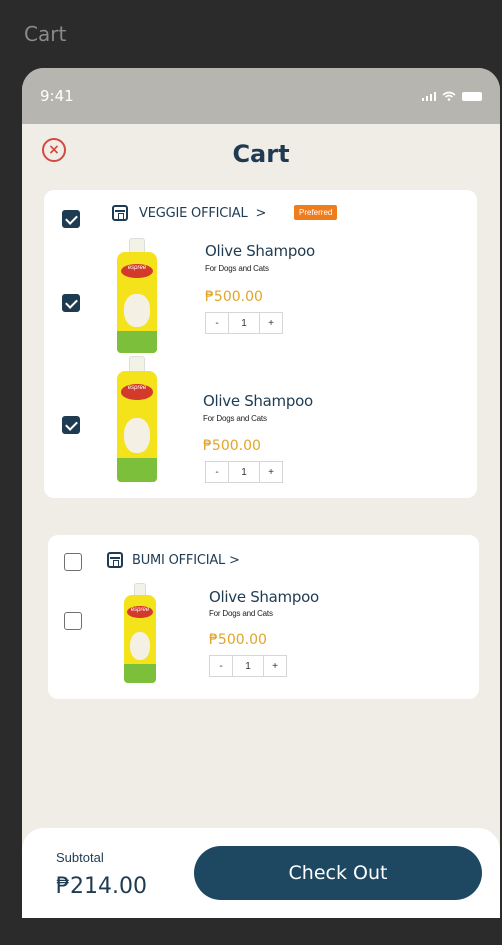  I want to click on store-name-link: VEGGIE OFFICIAL >, so click(202, 213).